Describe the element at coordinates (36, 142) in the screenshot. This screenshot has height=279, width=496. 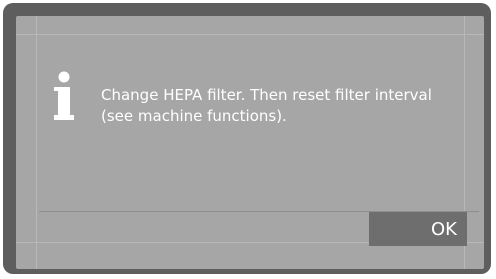
I see `guide-line-left` at that location.